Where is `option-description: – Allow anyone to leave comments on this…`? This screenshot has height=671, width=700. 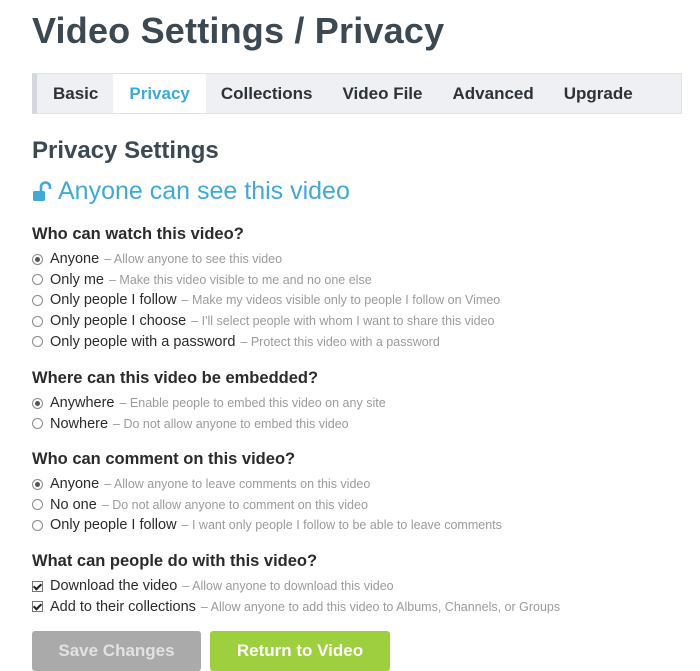 option-description: – Allow anyone to leave comments on this… is located at coordinates (237, 484).